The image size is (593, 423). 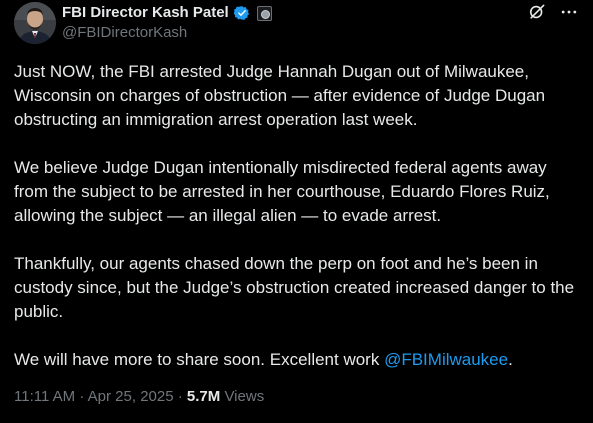 I want to click on fbi-seal-icon, so click(x=264, y=13).